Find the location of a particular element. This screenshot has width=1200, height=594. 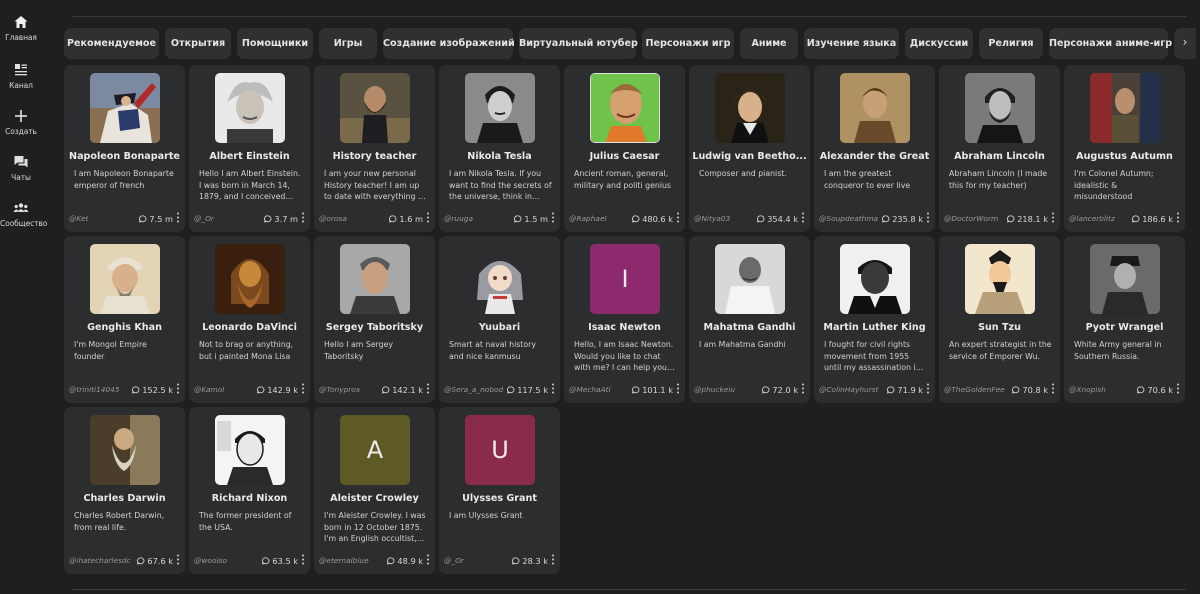

character-author: @Ket is located at coordinates (100, 218).